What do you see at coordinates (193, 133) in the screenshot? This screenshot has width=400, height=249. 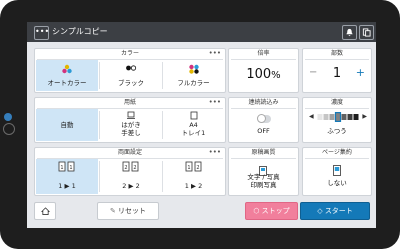 I see `tray1-label: トレイ1` at bounding box center [193, 133].